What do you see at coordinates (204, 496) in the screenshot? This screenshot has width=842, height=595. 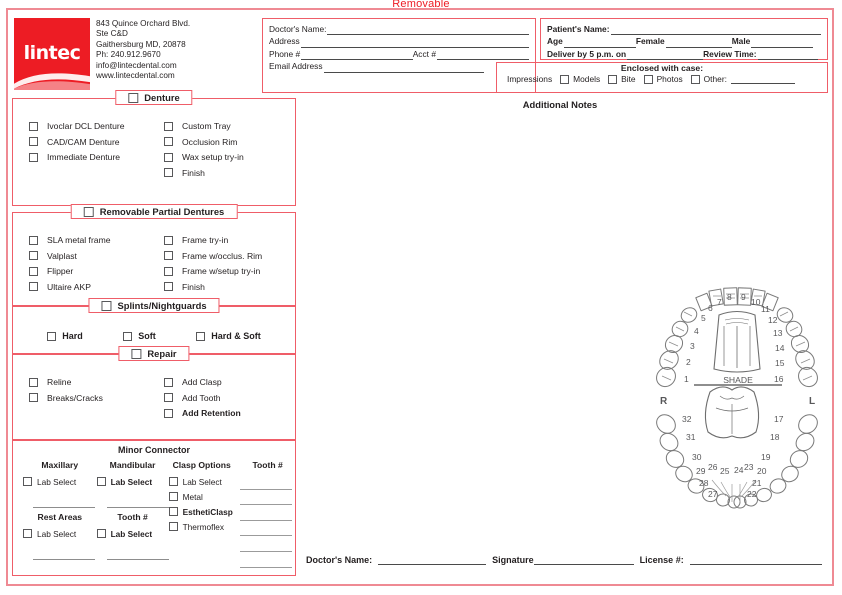 I see `option-clasp-metal: Metal` at bounding box center [204, 496].